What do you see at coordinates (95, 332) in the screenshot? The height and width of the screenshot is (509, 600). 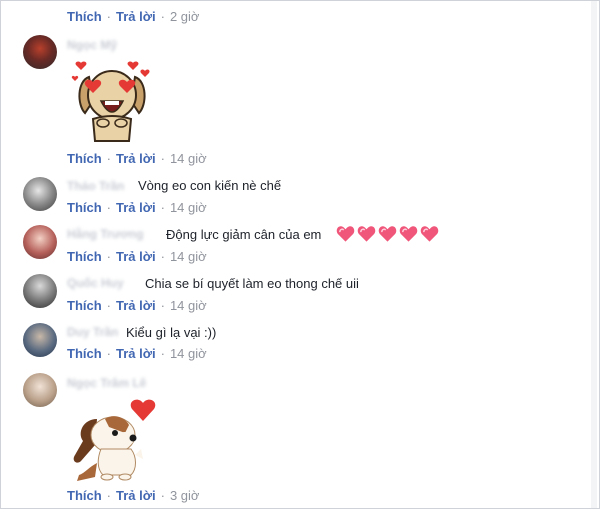 I see `commenter-name: Duy Trần` at bounding box center [95, 332].